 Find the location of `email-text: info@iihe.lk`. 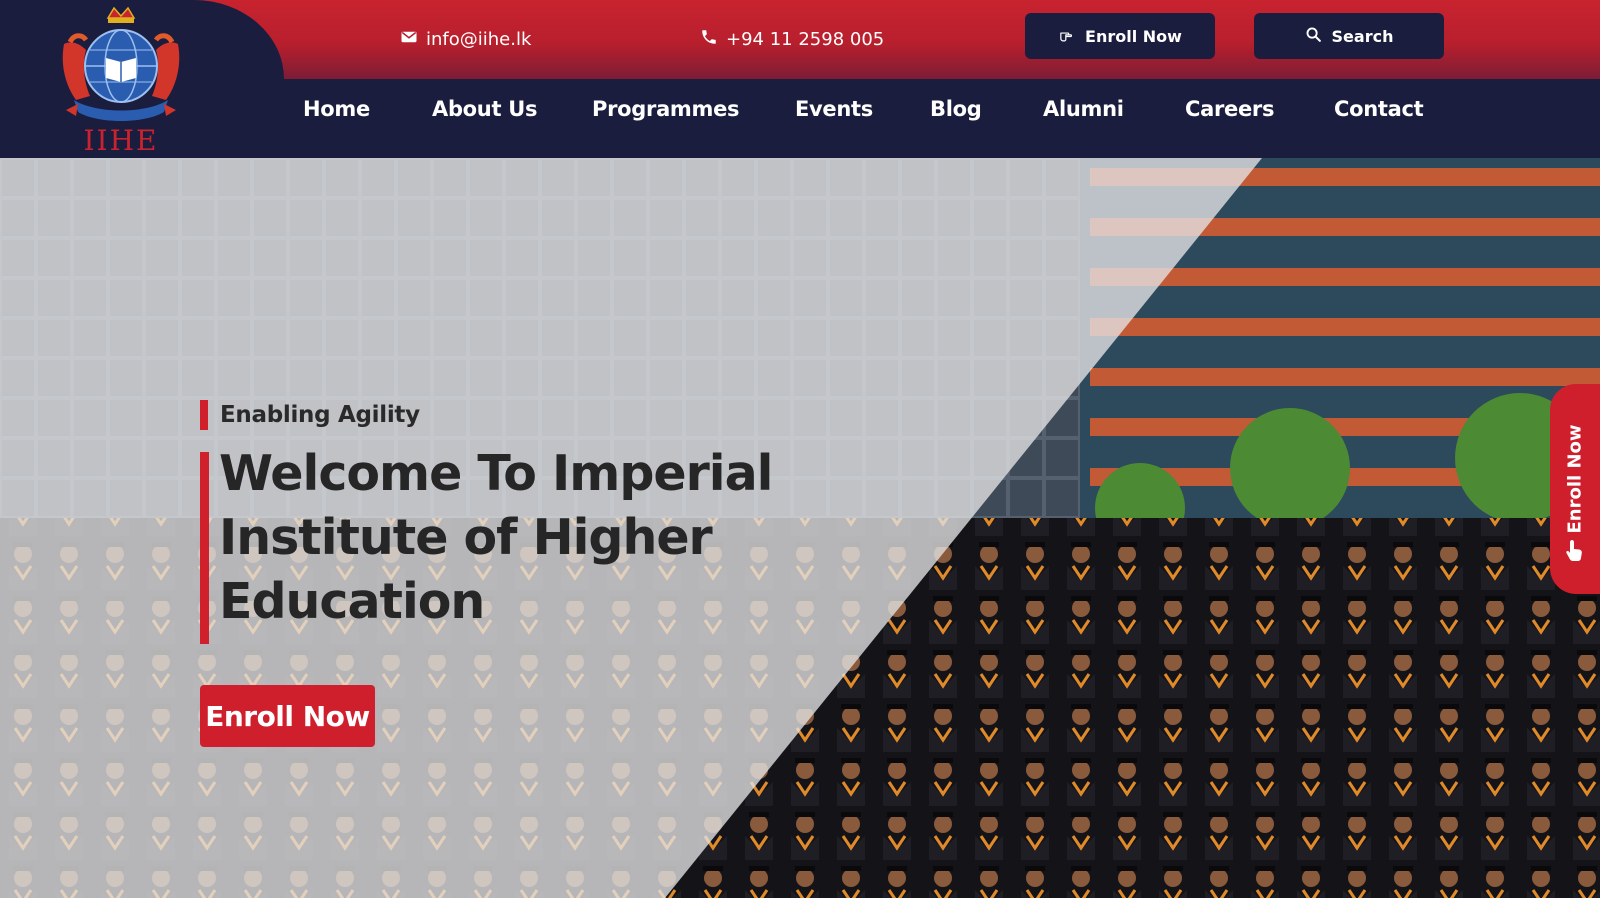

email-text: info@iihe.lk is located at coordinates (478, 39).